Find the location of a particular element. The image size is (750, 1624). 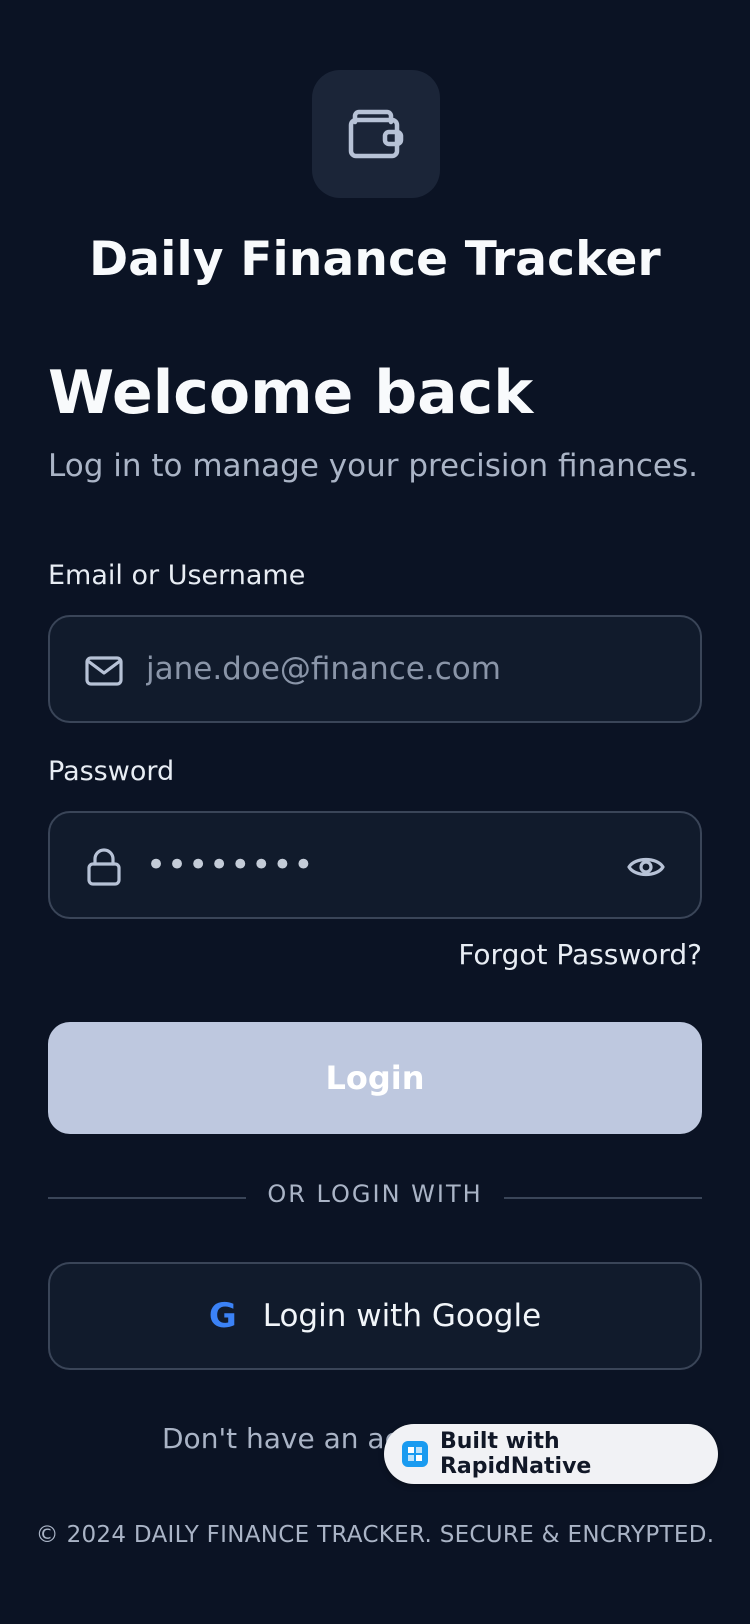

badge-label: Built with RapidNative is located at coordinates (515, 1454).